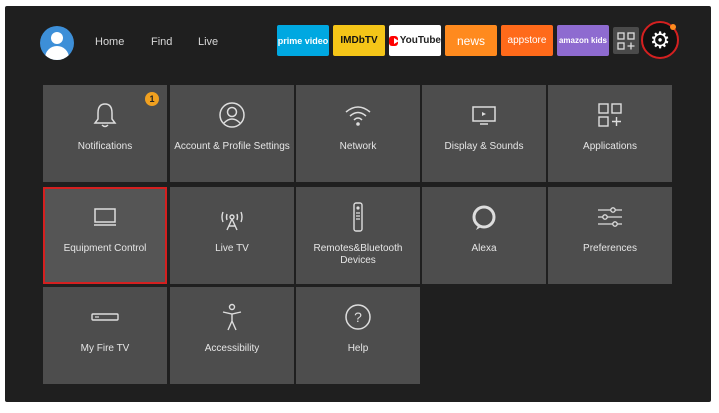 Image resolution: width=719 pixels, height=413 pixels. What do you see at coordinates (484, 217) in the screenshot?
I see `alexa-icon` at bounding box center [484, 217].